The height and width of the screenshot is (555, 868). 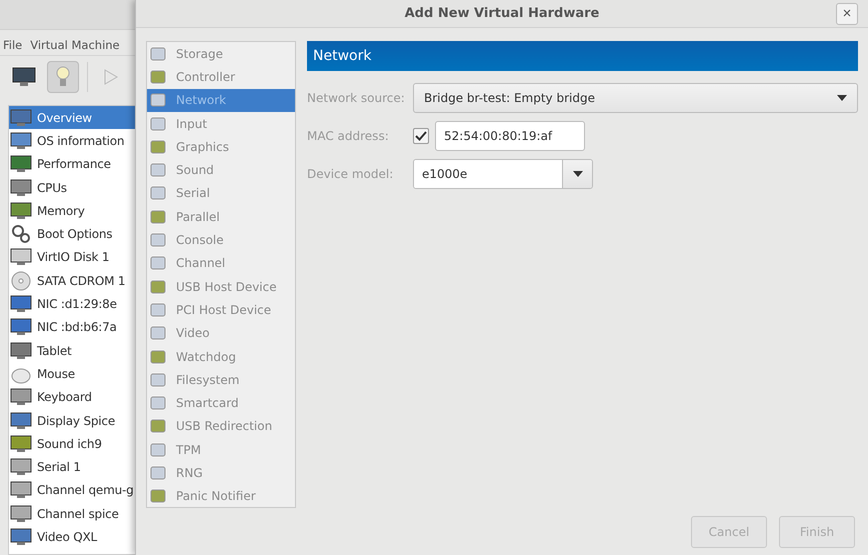 What do you see at coordinates (348, 136) in the screenshot?
I see `field-label: MAC address:` at bounding box center [348, 136].